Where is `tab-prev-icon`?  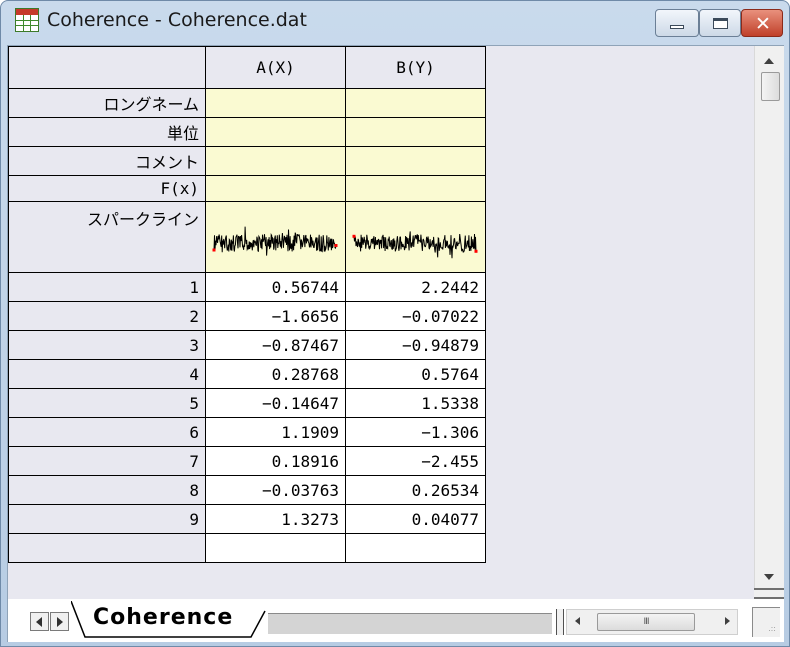 tab-prev-icon is located at coordinates (39, 622).